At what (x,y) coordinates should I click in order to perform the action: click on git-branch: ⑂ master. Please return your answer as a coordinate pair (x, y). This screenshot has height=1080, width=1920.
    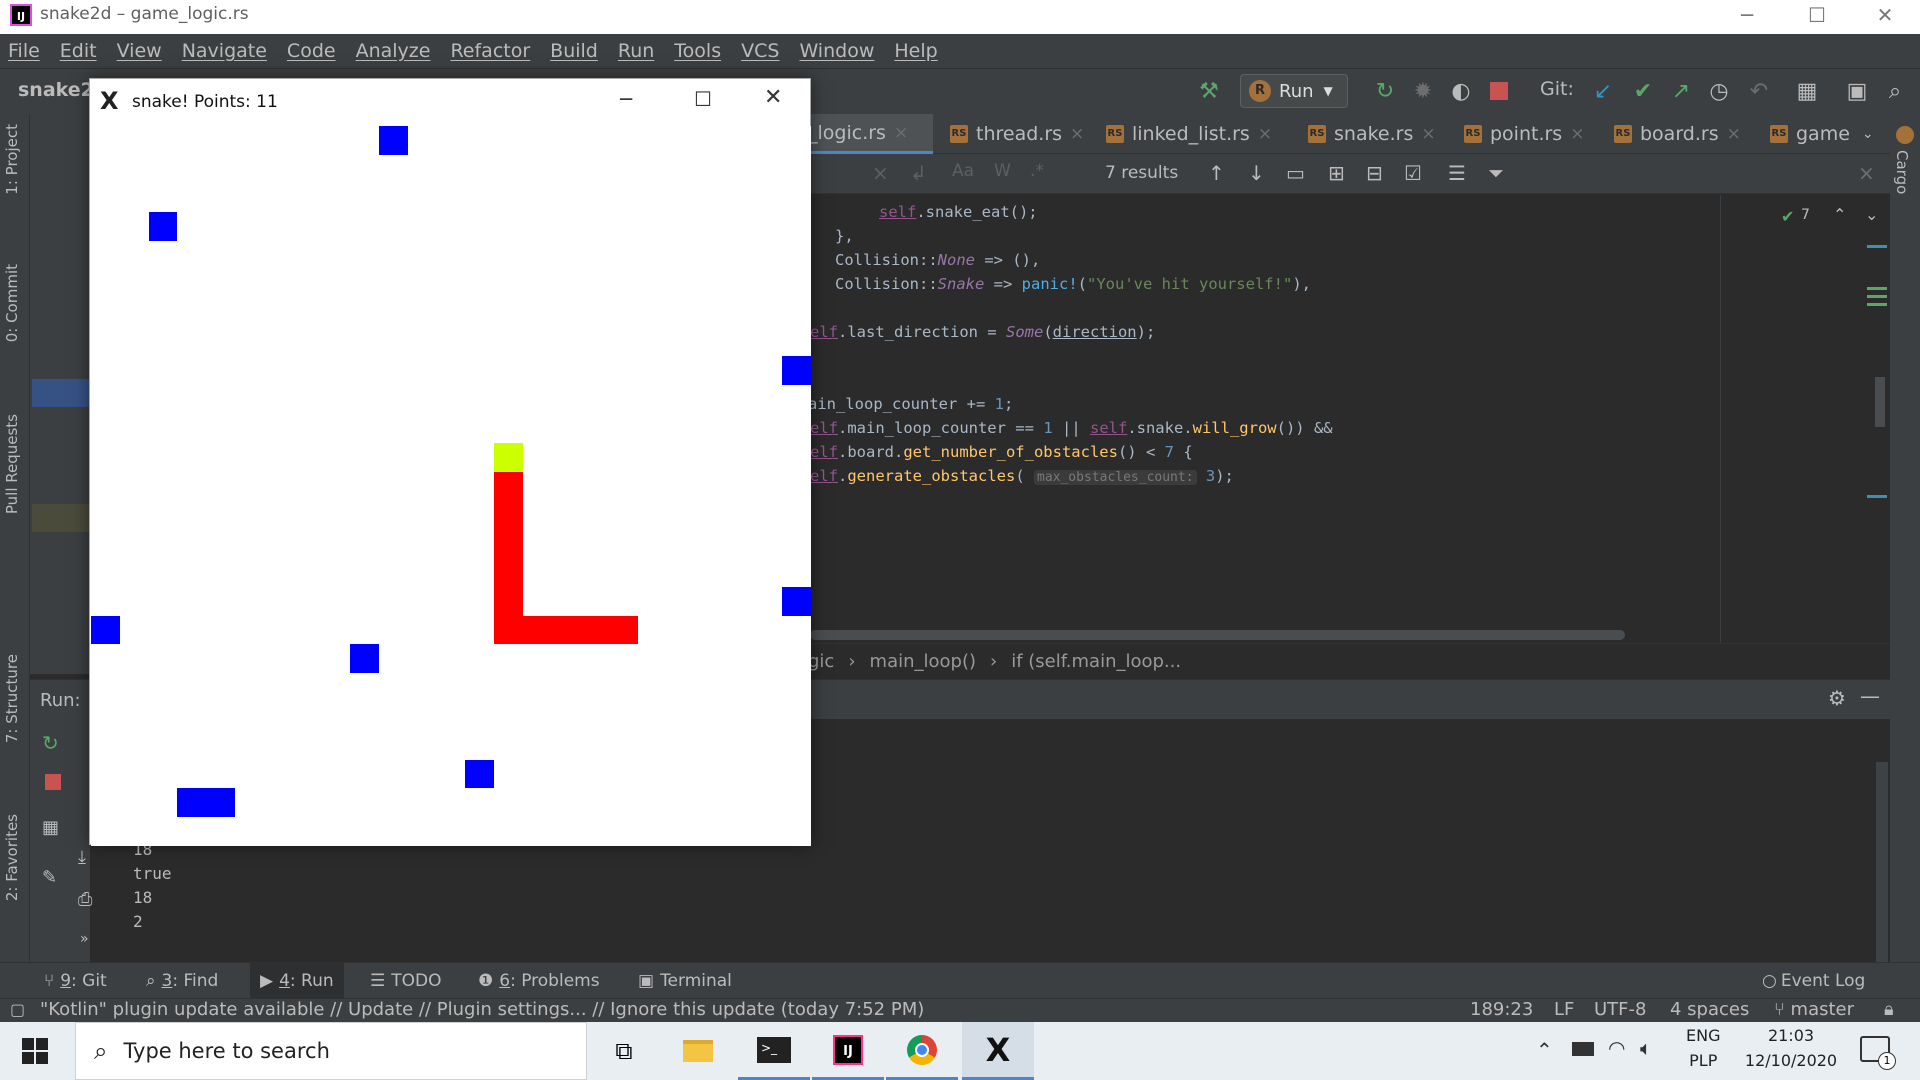
    Looking at the image, I should click on (1814, 1009).